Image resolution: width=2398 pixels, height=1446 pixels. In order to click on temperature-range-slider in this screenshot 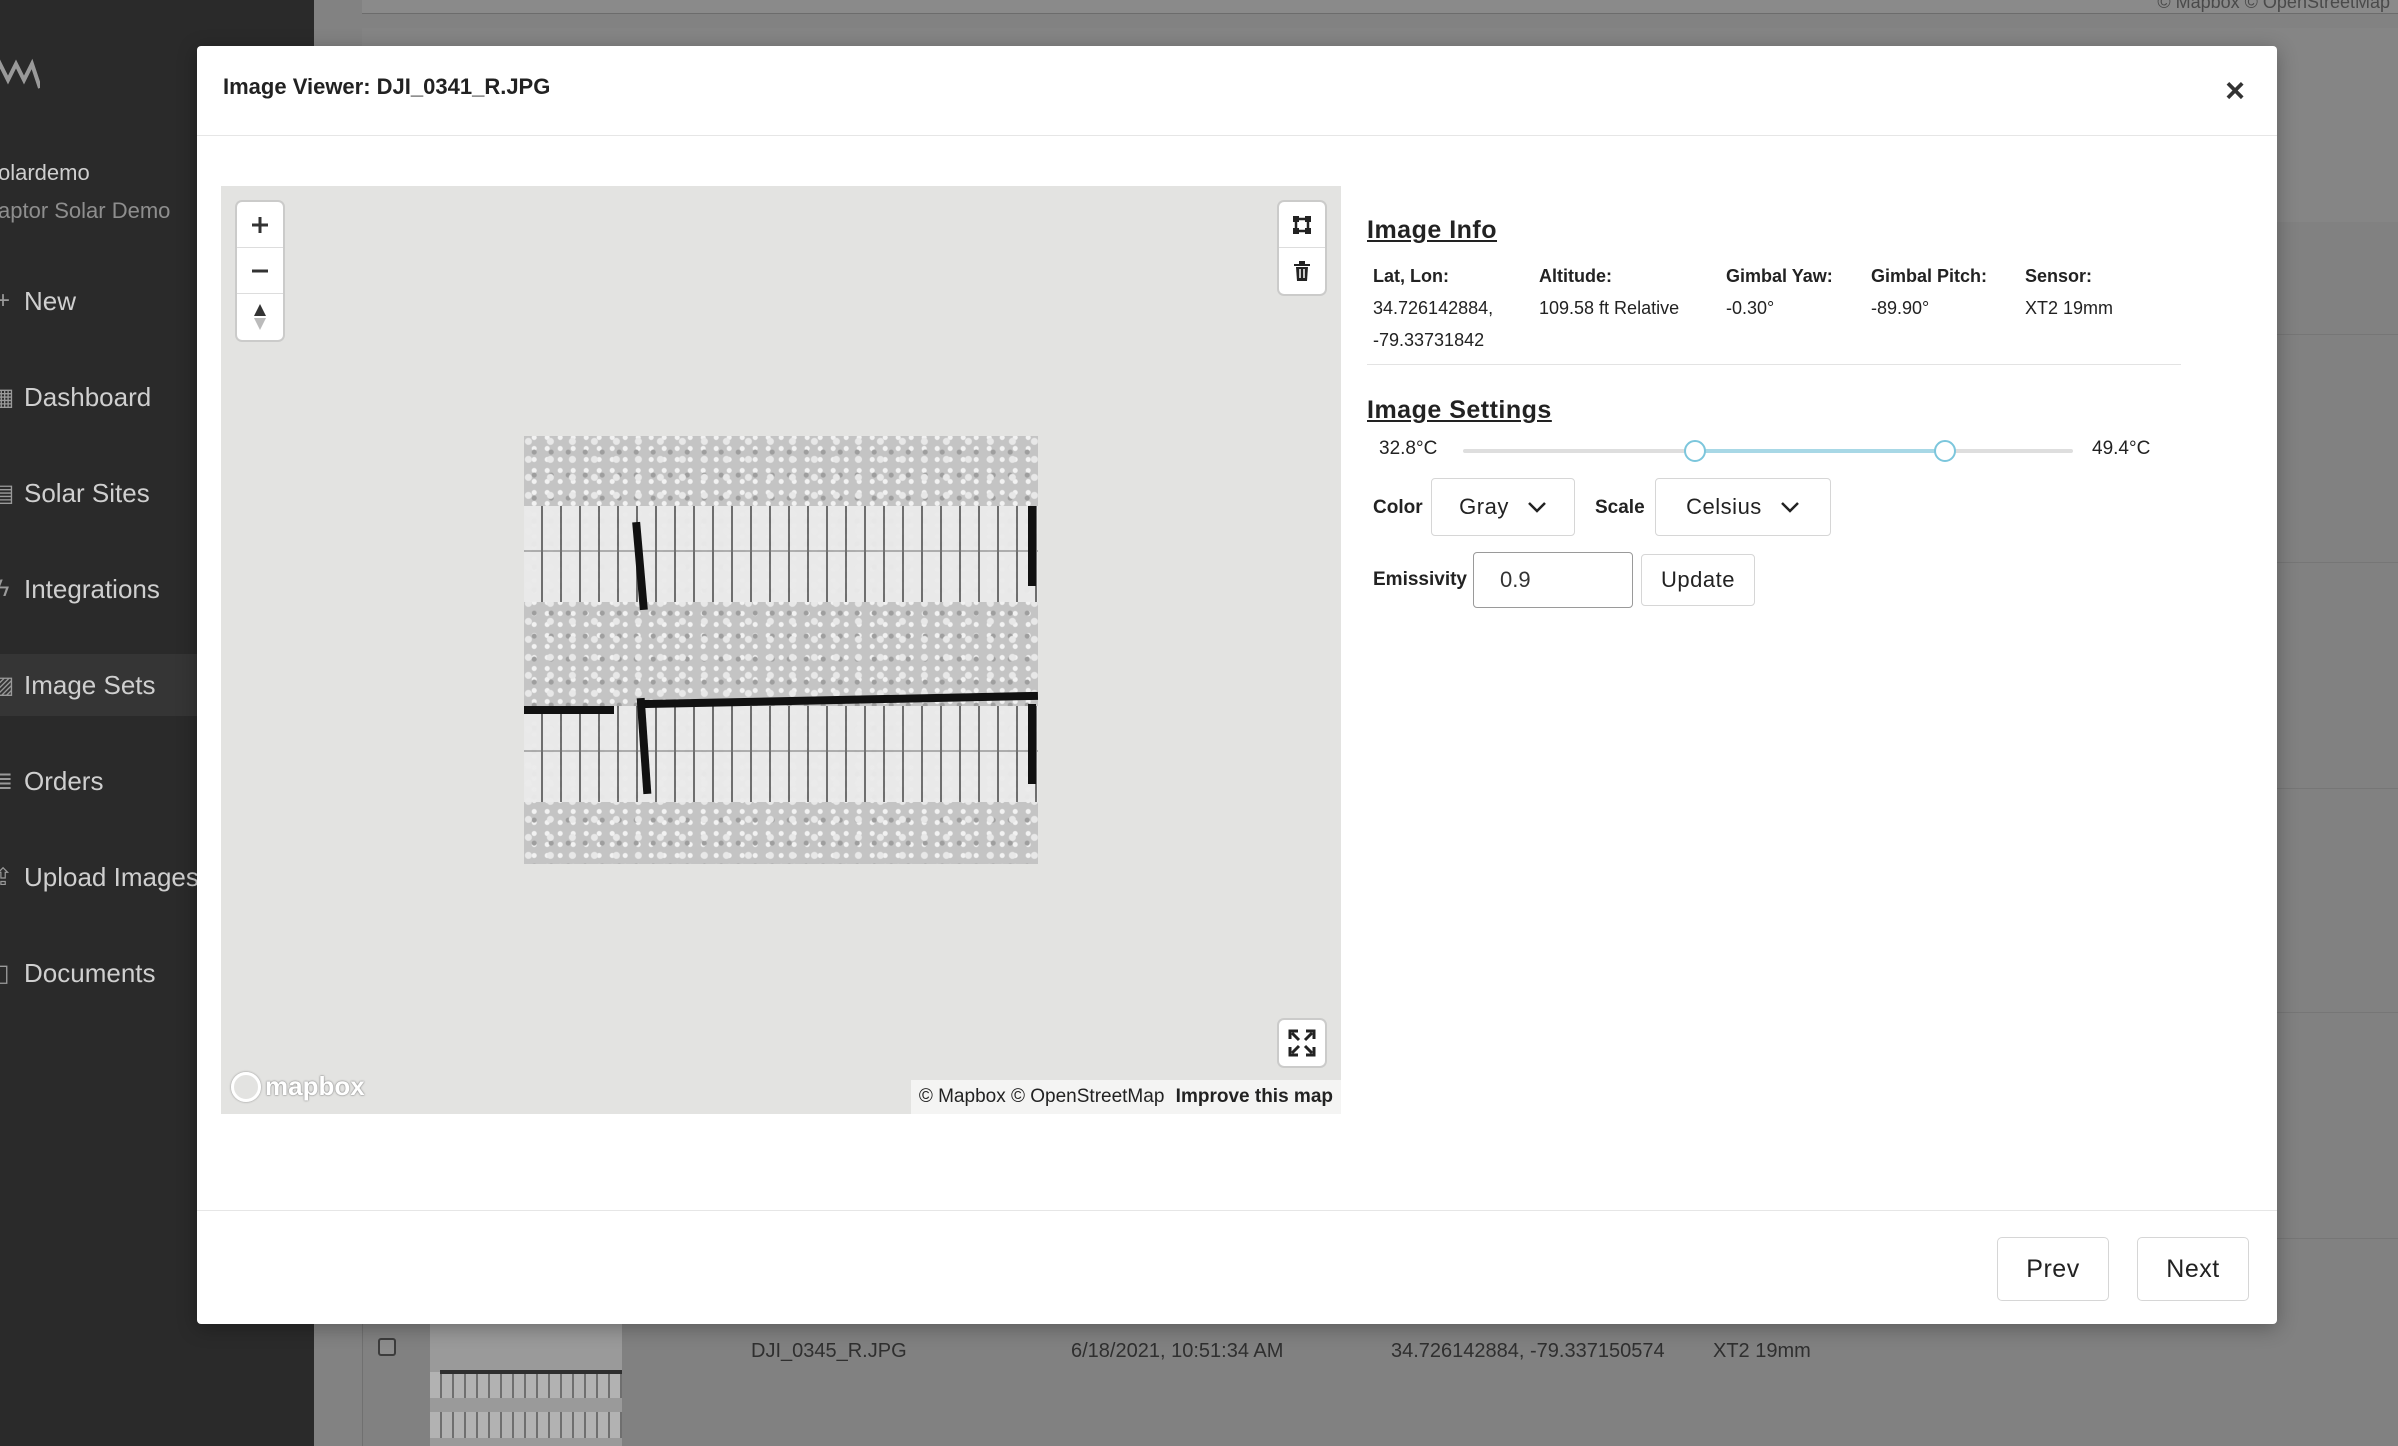, I will do `click(1768, 451)`.